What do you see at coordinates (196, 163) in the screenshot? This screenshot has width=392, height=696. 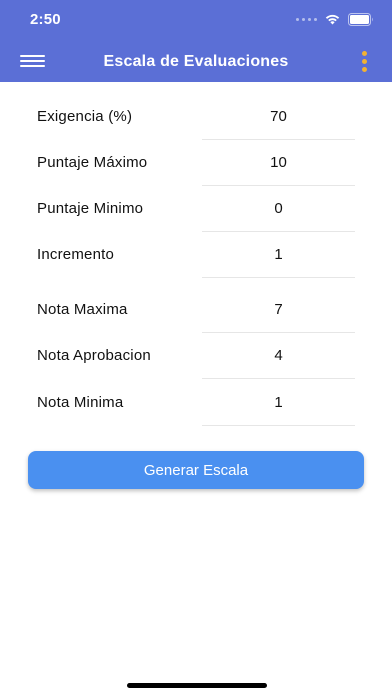 I see `row-puntaje-maximo: Puntaje Máximo` at bounding box center [196, 163].